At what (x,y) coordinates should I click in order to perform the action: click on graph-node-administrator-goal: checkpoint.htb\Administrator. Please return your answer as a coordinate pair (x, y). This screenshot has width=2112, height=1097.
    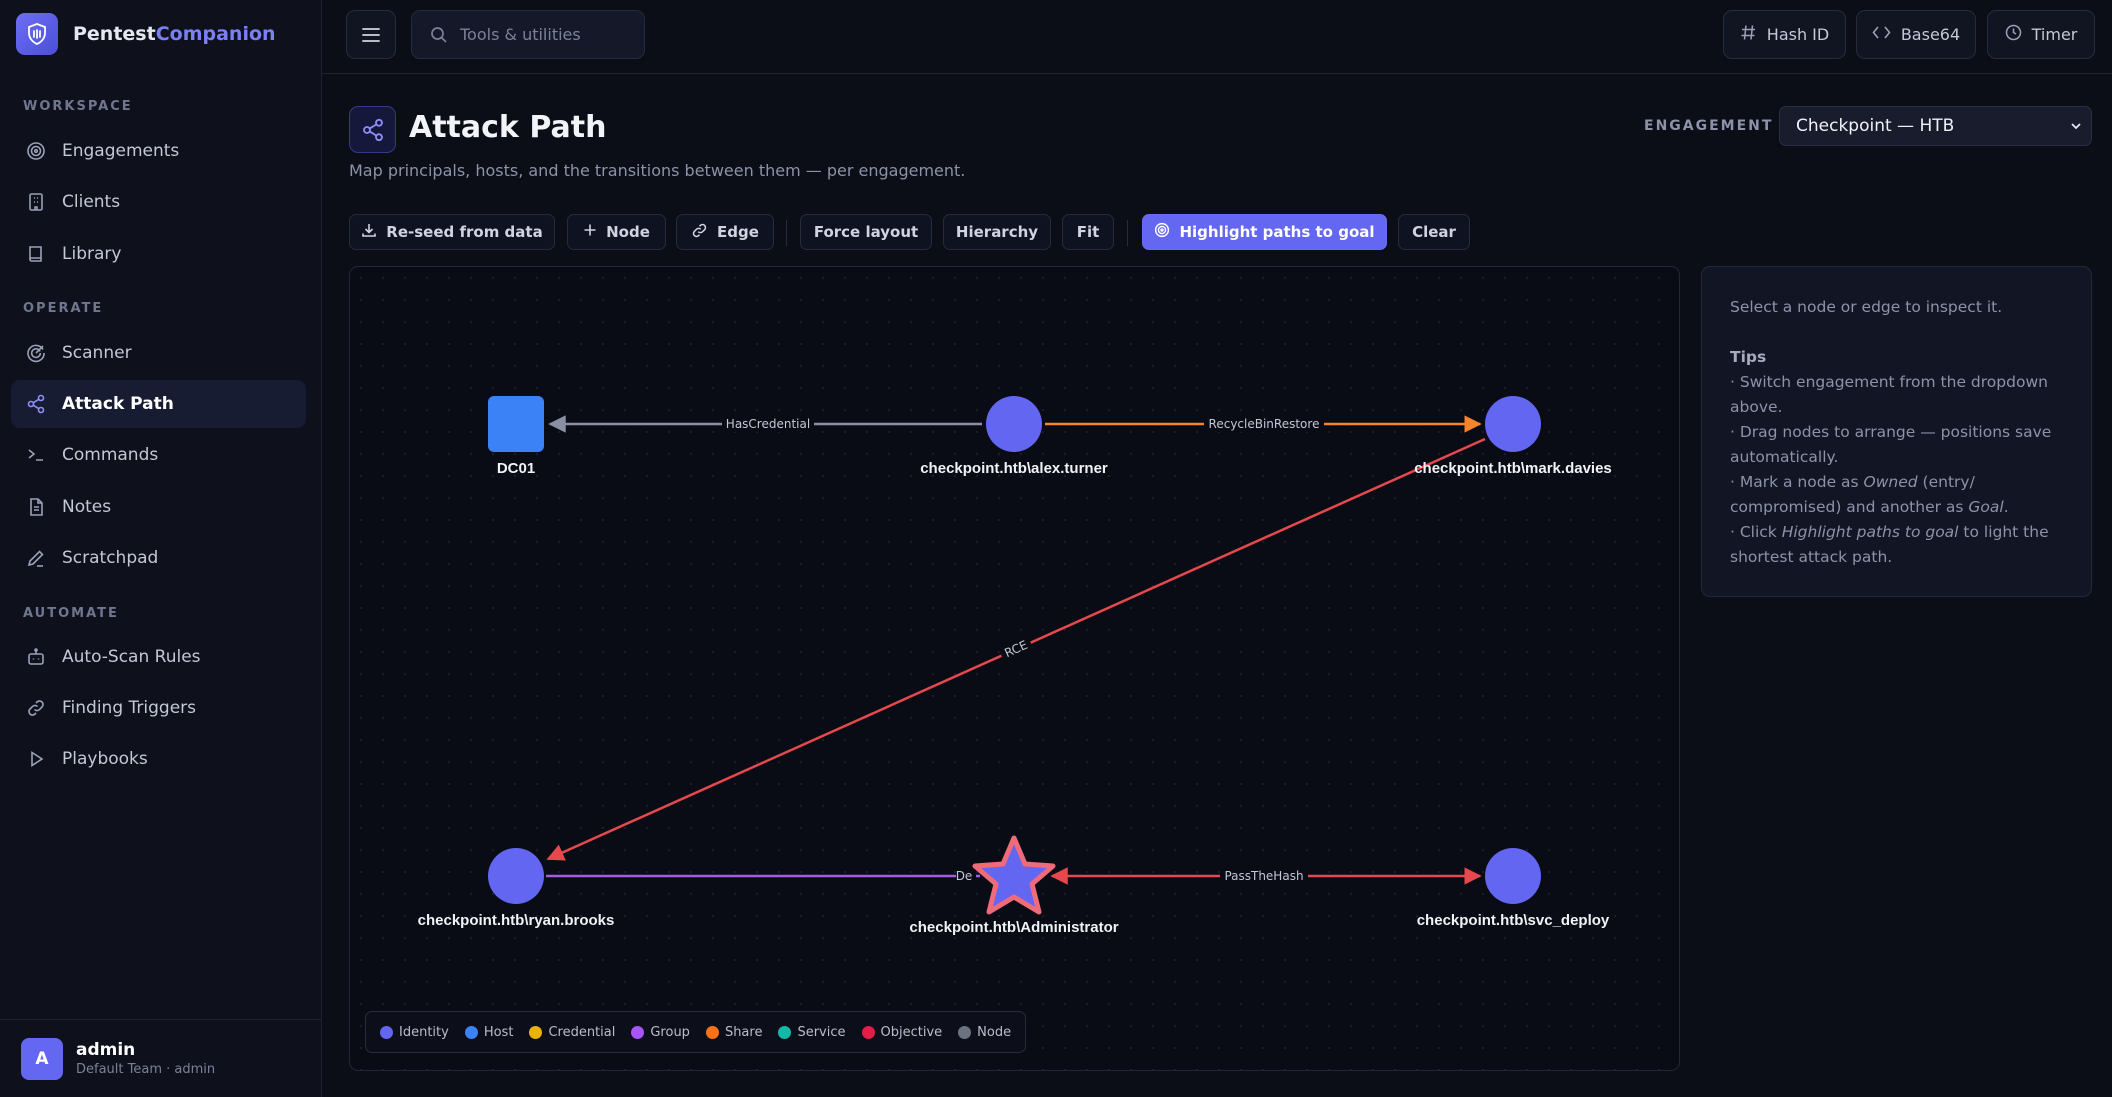
    Looking at the image, I should click on (1014, 885).